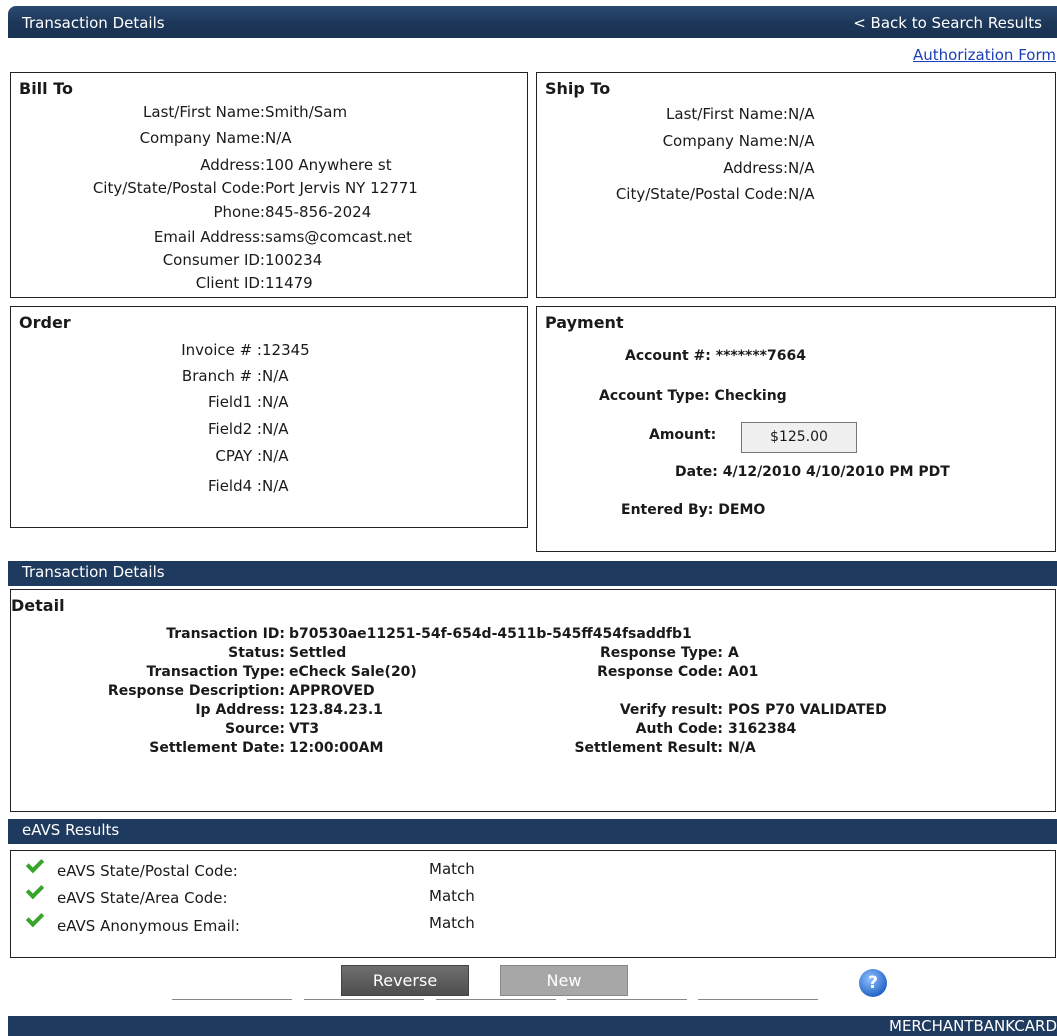  I want to click on transaction-details-header-title: Transaction Details, so click(93, 572).